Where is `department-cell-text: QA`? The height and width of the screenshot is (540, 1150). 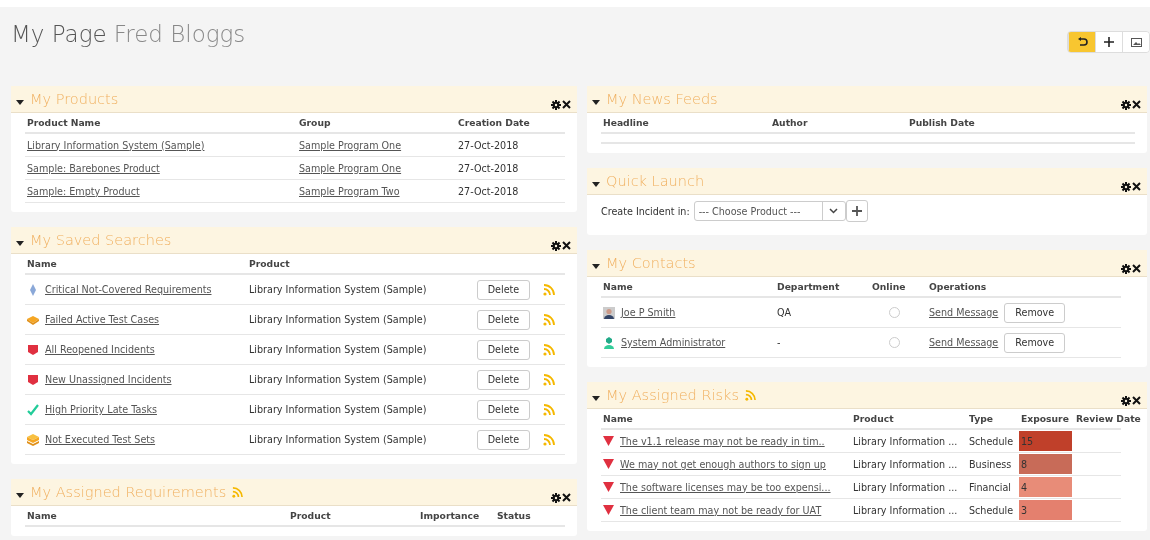 department-cell-text: QA is located at coordinates (784, 312).